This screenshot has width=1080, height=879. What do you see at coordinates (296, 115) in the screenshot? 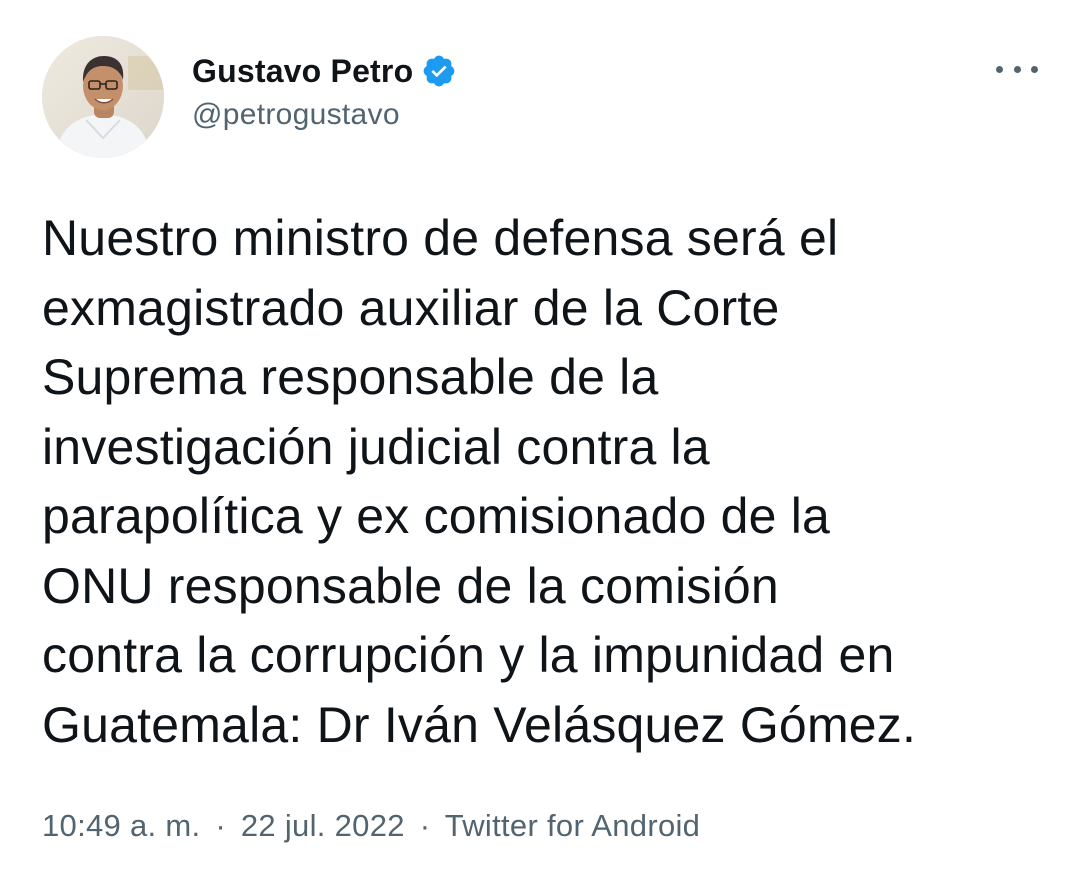
I see `author-handle: @petrogustavo` at bounding box center [296, 115].